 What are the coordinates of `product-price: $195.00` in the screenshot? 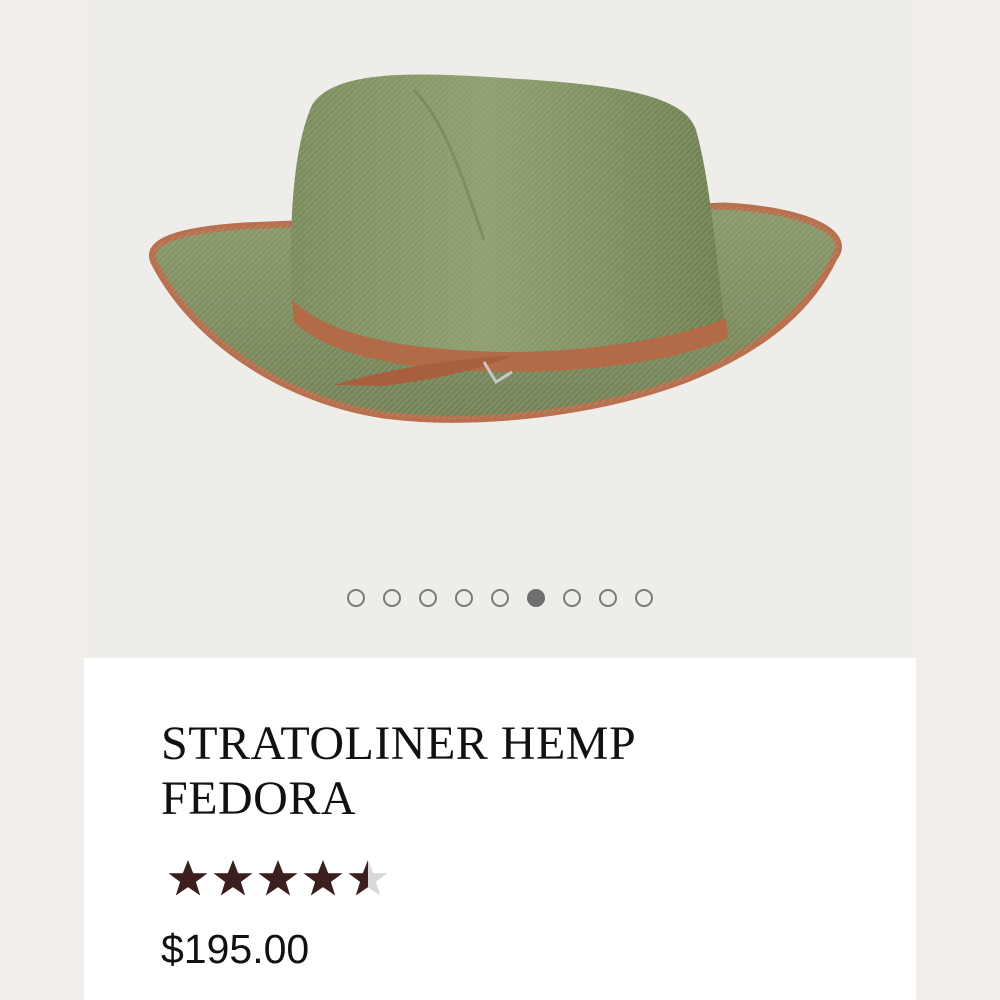 It's located at (235, 949).